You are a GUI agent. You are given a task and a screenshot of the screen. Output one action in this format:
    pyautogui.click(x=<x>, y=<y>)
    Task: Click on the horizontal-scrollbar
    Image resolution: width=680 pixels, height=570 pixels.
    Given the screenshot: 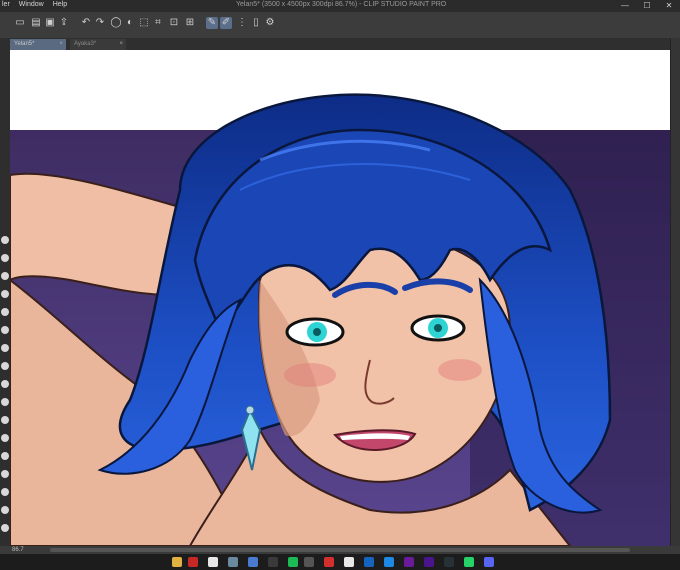 What is the action you would take?
    pyautogui.click(x=340, y=550)
    